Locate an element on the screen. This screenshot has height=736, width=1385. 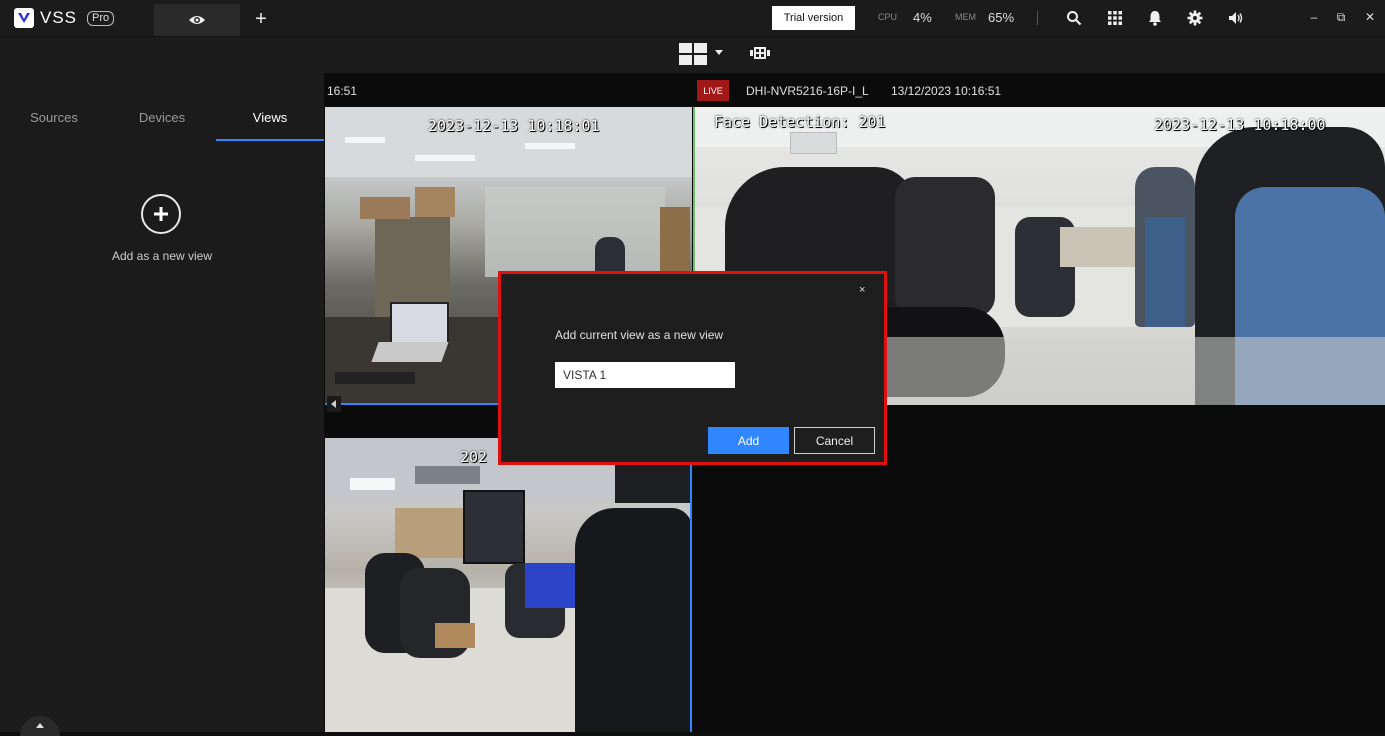
cpu-label: CPU is located at coordinates (888, 17).